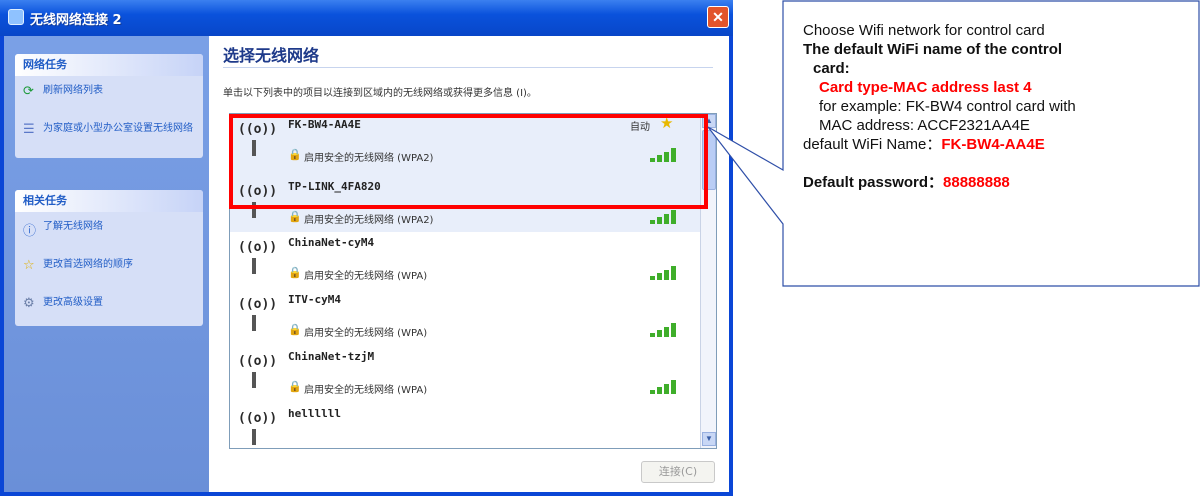  What do you see at coordinates (709, 439) in the screenshot?
I see `scroll-down-button: ▼` at bounding box center [709, 439].